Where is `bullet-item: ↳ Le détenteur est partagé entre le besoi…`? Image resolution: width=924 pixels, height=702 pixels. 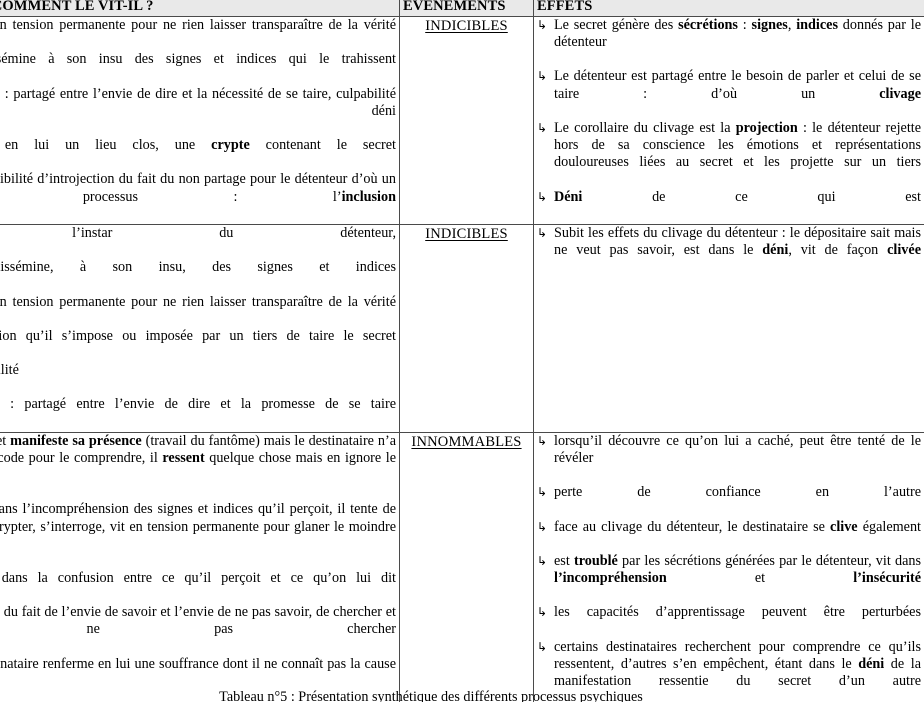 bullet-item: ↳ Le détenteur est partagé entre le besoi… is located at coordinates (729, 93).